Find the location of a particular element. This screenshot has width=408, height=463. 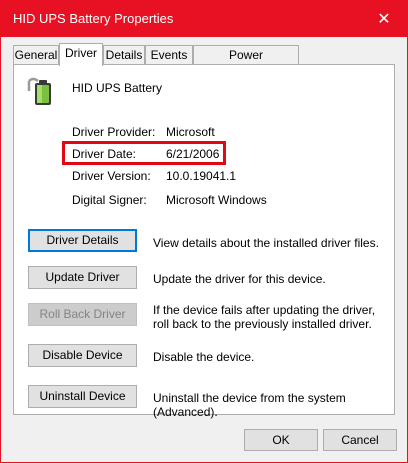

tab-general: General is located at coordinates (36, 54).